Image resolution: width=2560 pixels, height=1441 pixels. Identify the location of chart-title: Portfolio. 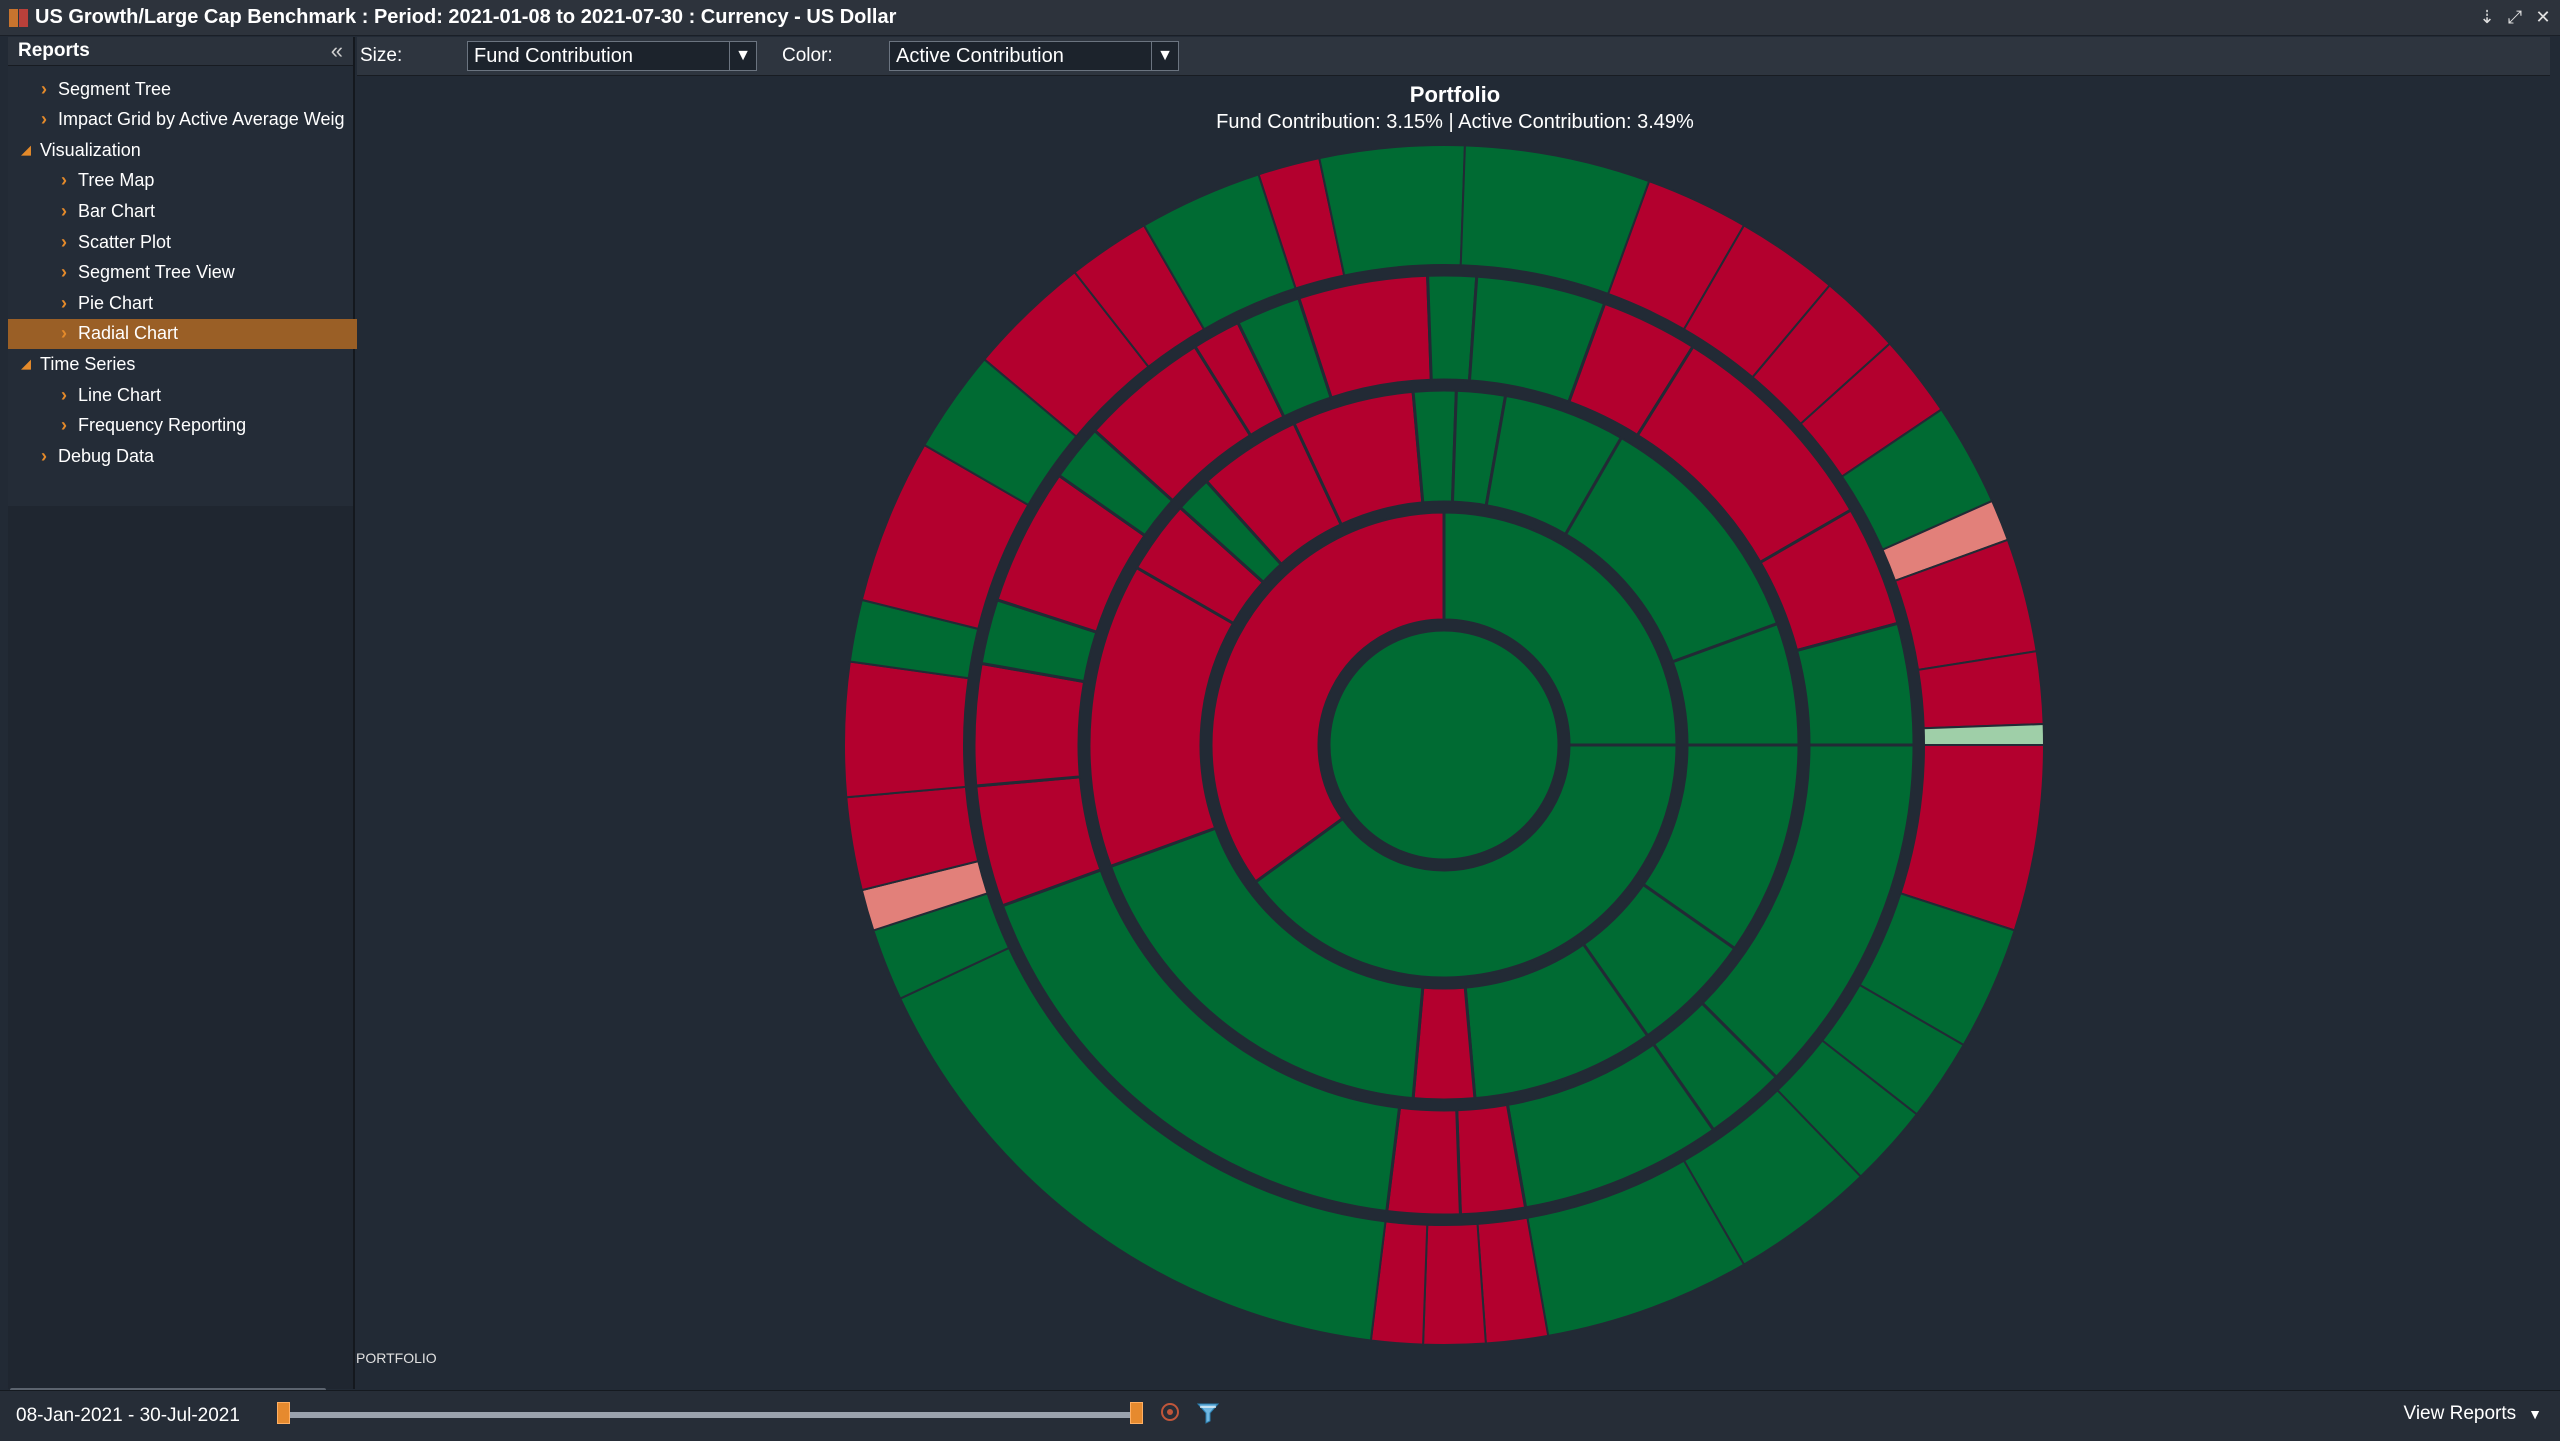
(1455, 94).